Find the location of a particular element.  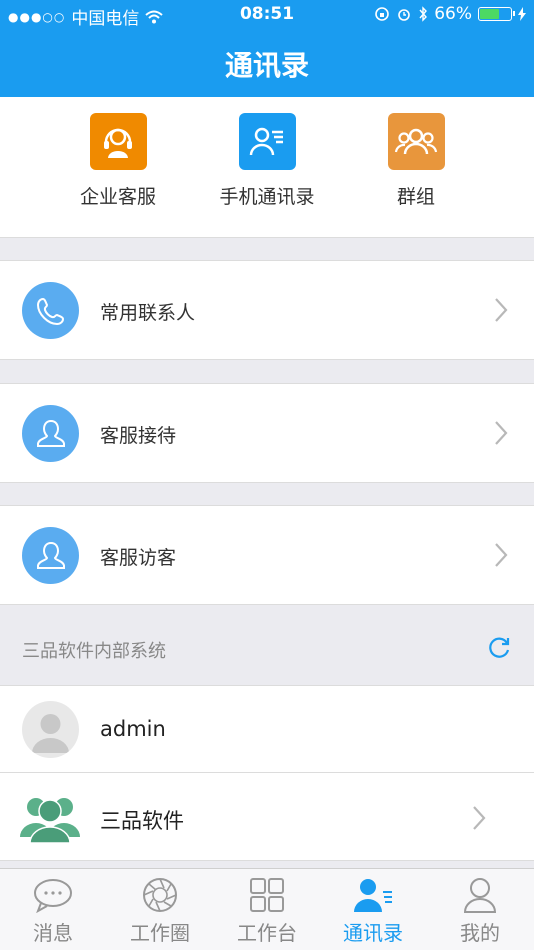

chat-bubble-icon is located at coordinates (53, 895).